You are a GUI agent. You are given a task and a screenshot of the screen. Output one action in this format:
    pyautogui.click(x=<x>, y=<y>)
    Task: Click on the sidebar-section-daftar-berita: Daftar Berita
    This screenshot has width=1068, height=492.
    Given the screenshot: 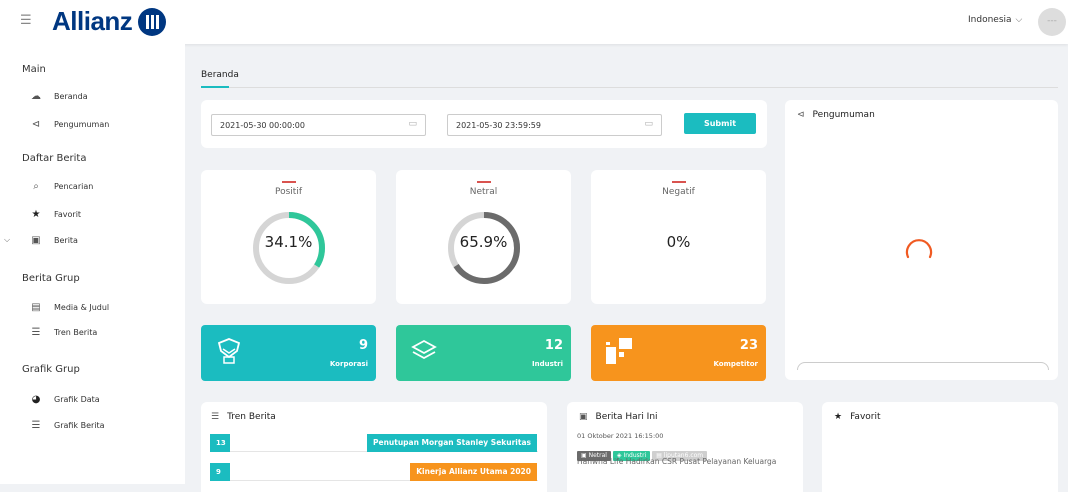 What is the action you would take?
    pyautogui.click(x=54, y=158)
    